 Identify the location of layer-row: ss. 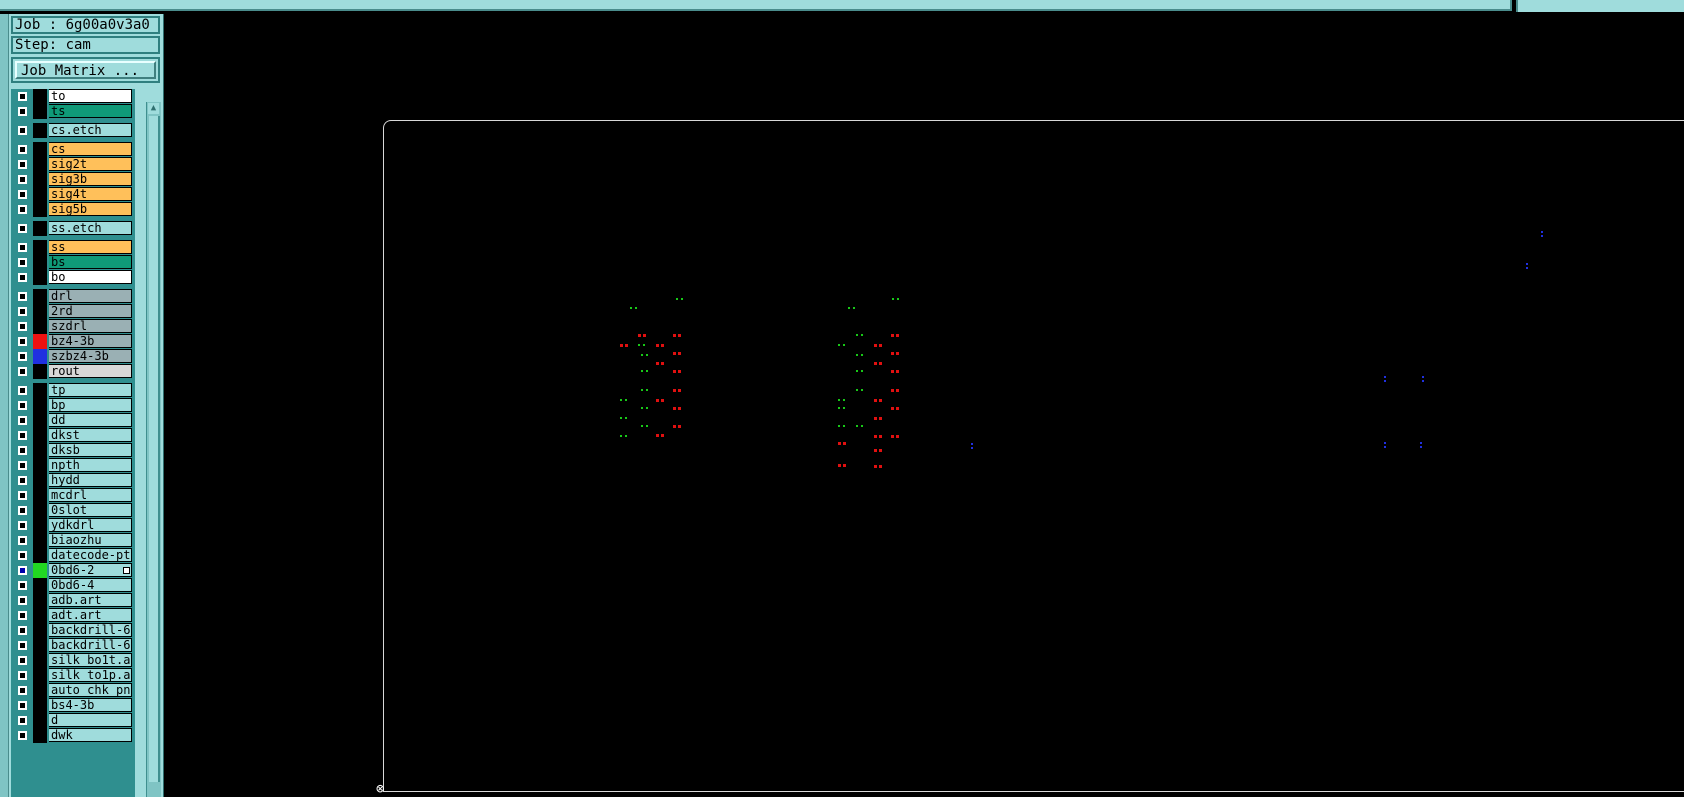
(73, 247).